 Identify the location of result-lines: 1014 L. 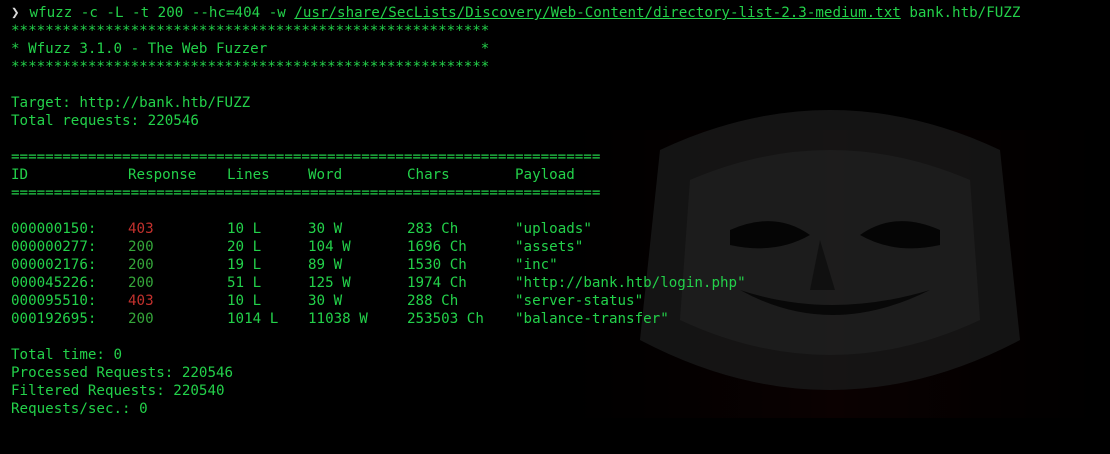
(253, 319).